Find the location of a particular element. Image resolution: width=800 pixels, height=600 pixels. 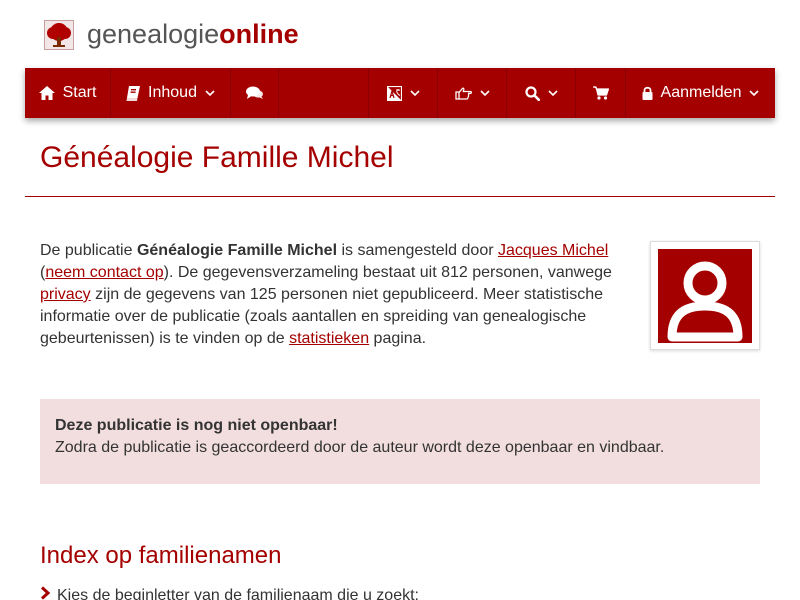

site-logo: genealogieonline is located at coordinates (193, 34).